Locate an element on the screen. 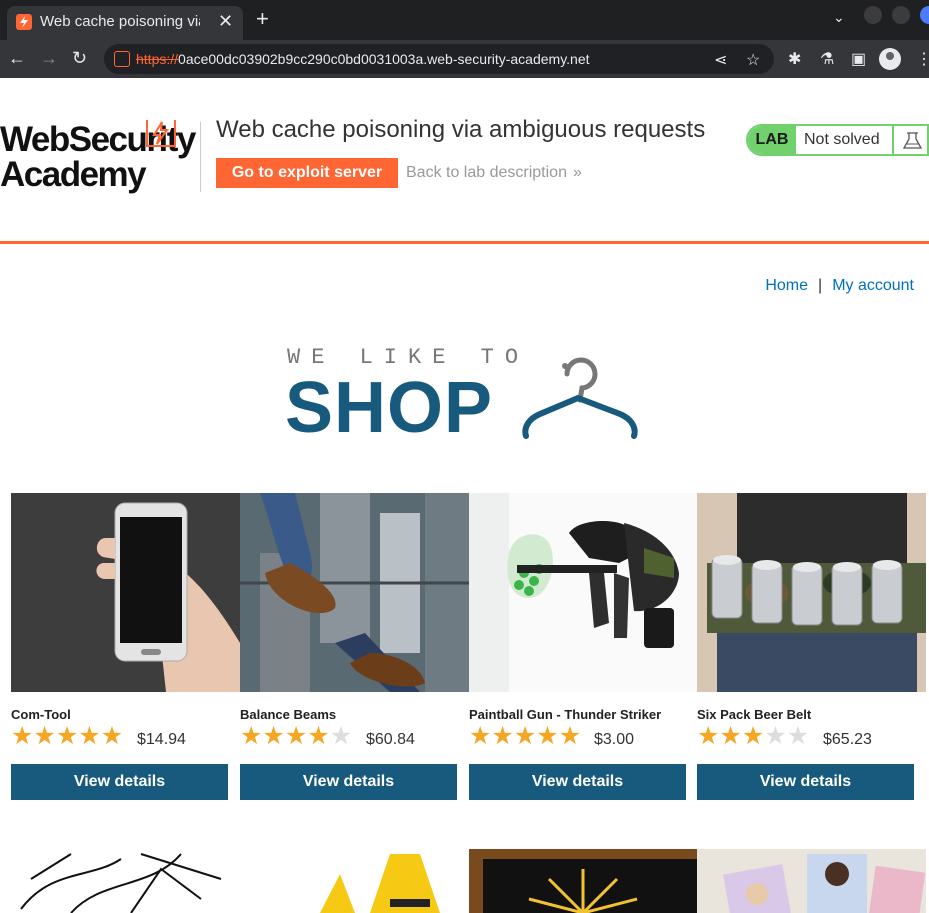 The image size is (929, 913). product-image-cards is located at coordinates (811, 881).